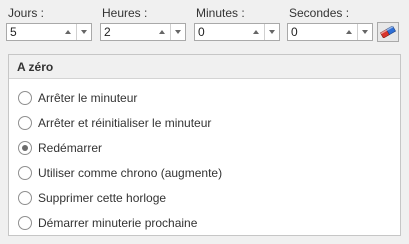 This screenshot has width=409, height=244. What do you see at coordinates (120, 147) in the screenshot?
I see `radio-restart: Redémarrer` at bounding box center [120, 147].